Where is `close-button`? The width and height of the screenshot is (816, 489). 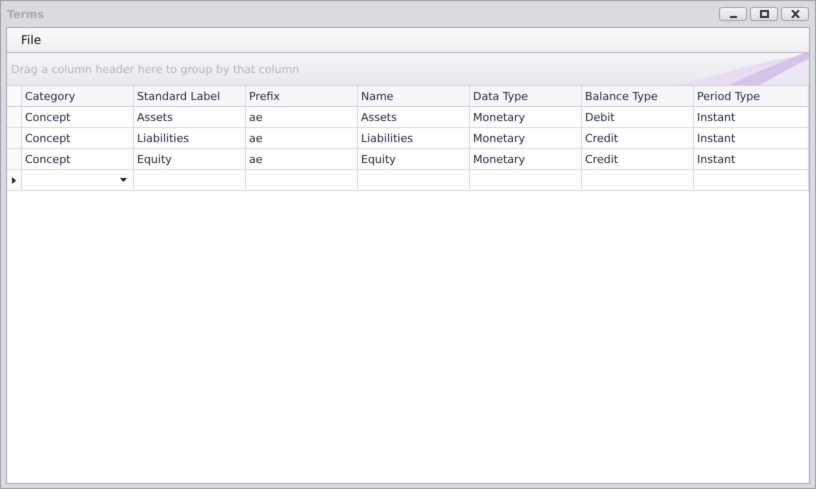 close-button is located at coordinates (795, 14).